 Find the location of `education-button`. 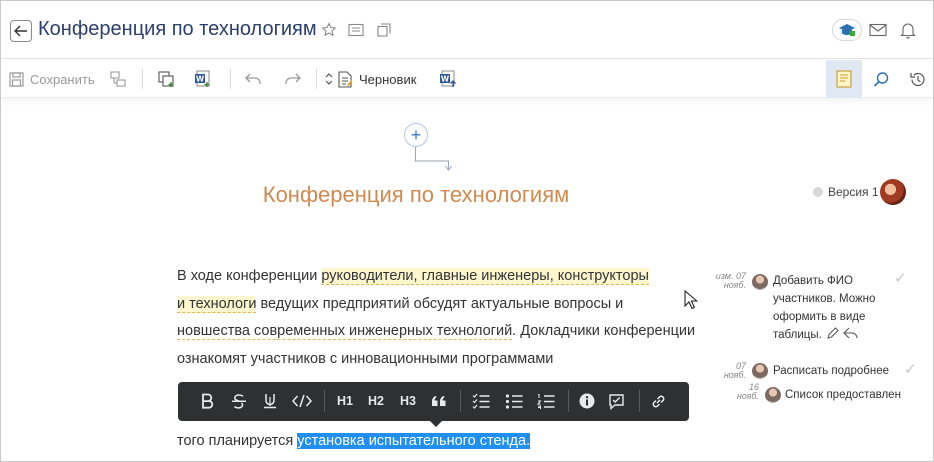

education-button is located at coordinates (847, 30).